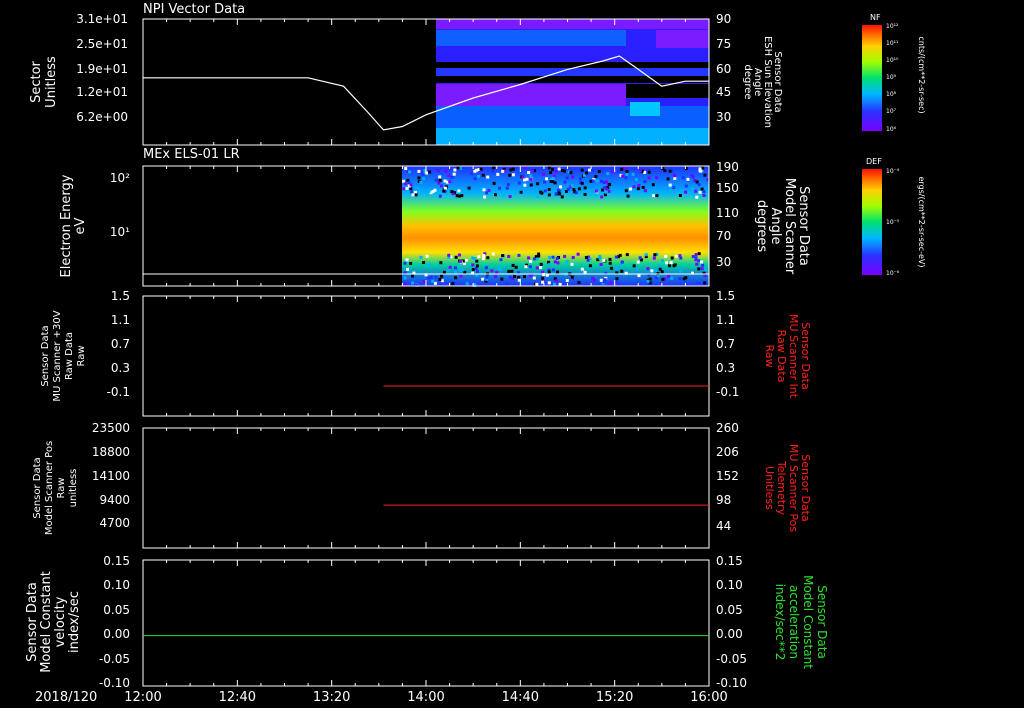  I want to click on els-right-ytick: 110, so click(727, 213).